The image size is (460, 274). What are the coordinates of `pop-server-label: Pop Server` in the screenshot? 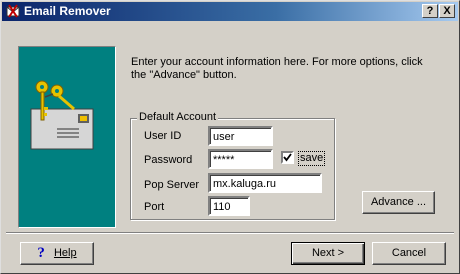 It's located at (172, 185).